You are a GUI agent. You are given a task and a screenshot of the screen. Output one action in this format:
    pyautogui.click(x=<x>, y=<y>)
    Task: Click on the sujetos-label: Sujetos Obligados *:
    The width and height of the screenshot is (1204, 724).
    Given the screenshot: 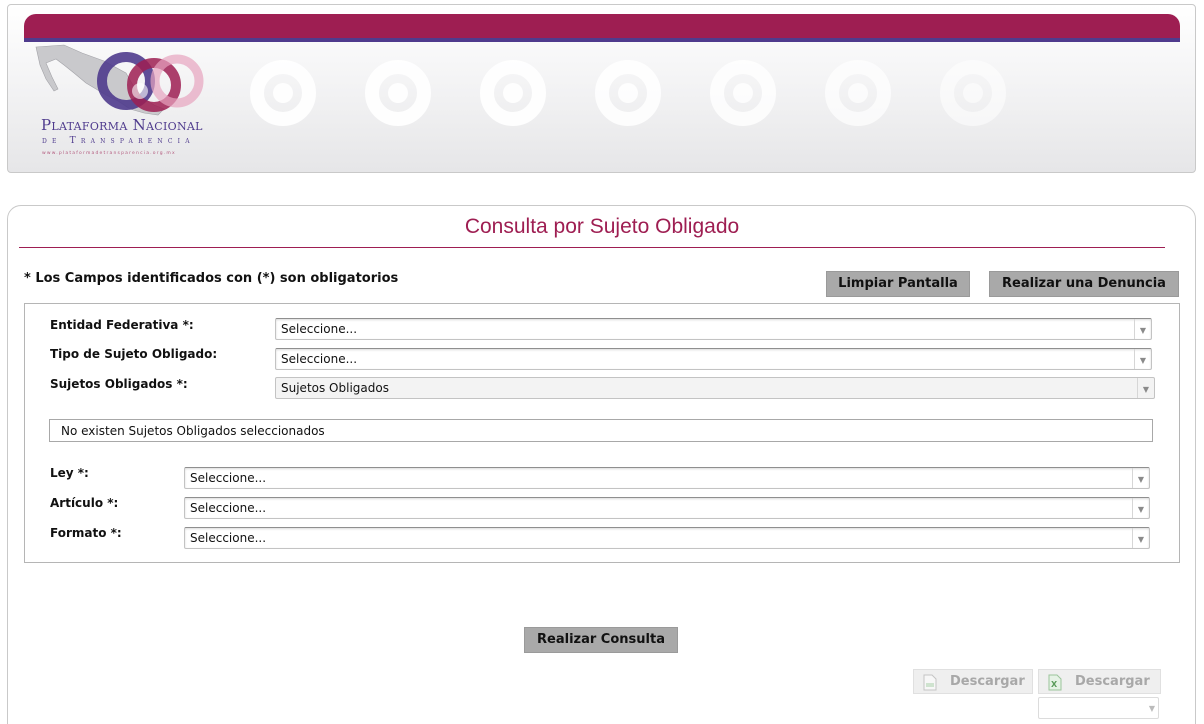 What is the action you would take?
    pyautogui.click(x=119, y=384)
    